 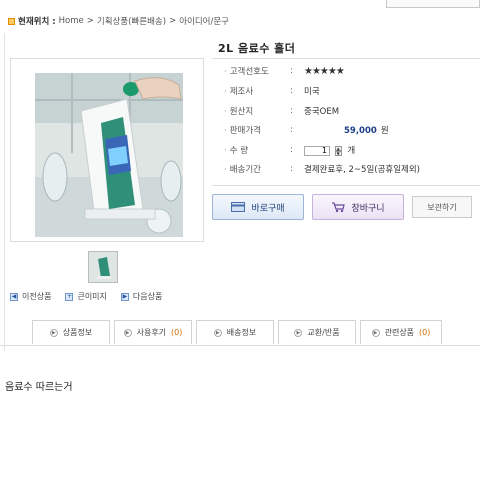 What do you see at coordinates (317, 150) in the screenshot?
I see `quantity-input` at bounding box center [317, 150].